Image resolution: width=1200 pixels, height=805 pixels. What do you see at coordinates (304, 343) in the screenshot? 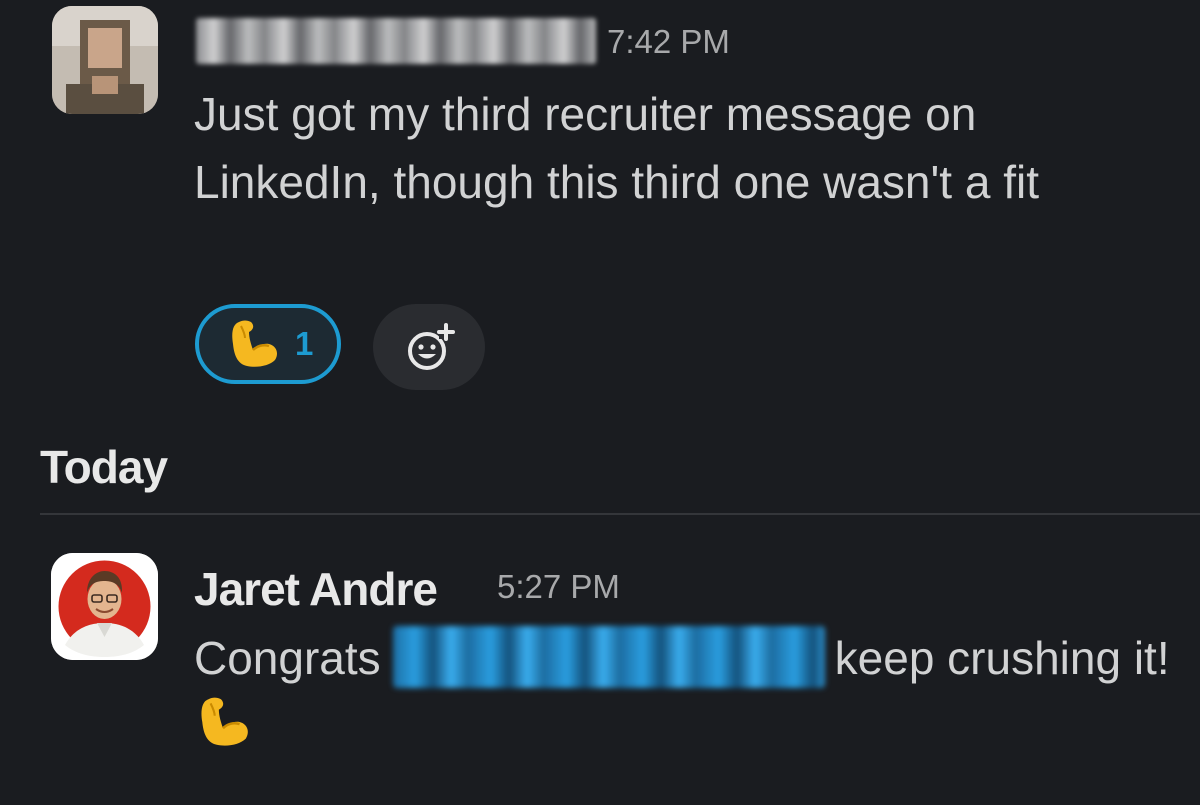
I see `reaction-count: 1` at bounding box center [304, 343].